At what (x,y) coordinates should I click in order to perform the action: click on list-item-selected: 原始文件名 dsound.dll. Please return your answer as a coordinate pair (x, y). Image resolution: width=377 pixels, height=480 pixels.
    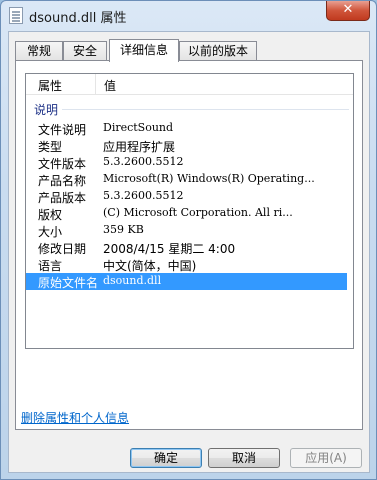
    Looking at the image, I should click on (186, 281).